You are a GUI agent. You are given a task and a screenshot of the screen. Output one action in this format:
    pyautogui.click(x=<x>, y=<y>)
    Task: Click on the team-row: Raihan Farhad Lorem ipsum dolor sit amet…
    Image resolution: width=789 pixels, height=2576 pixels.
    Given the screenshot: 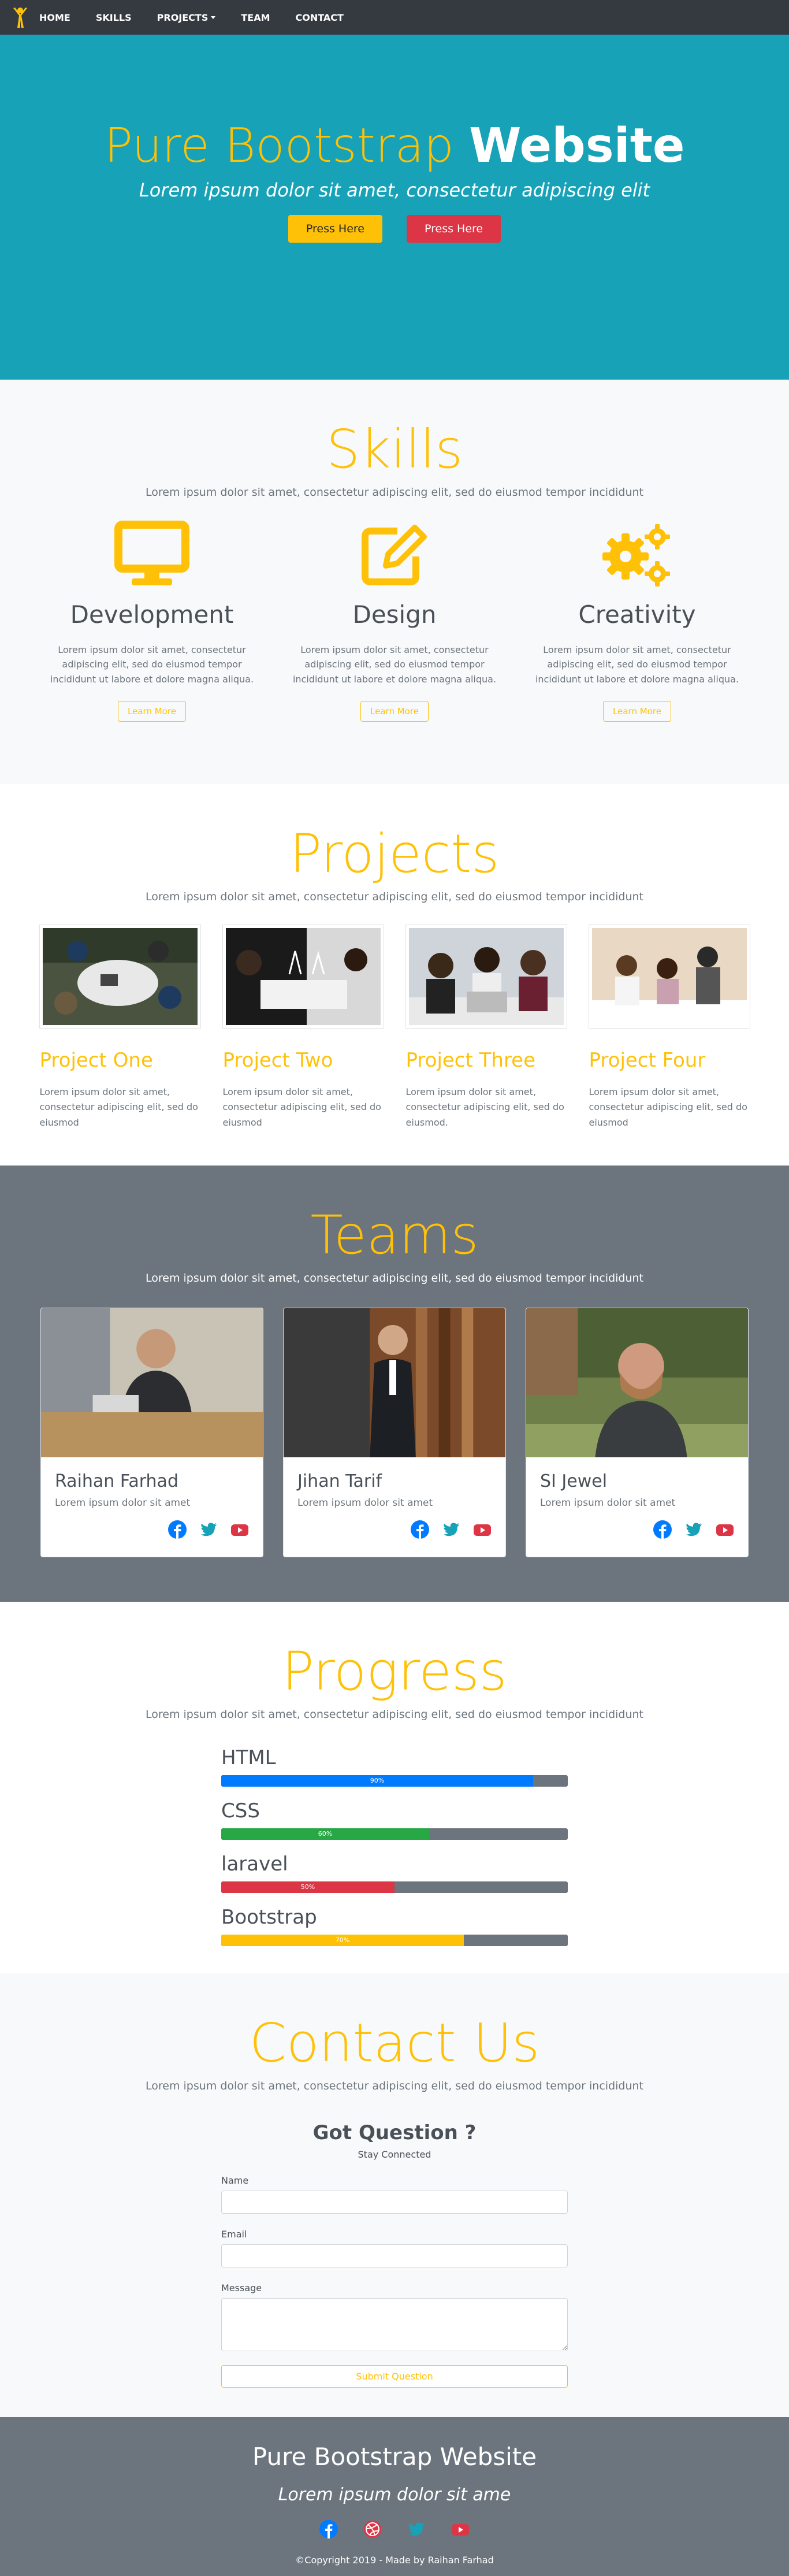 What is the action you would take?
    pyautogui.click(x=394, y=1432)
    